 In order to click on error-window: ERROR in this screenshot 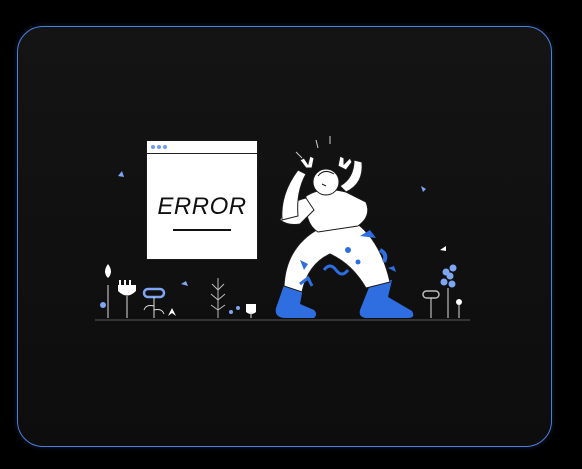, I will do `click(202, 200)`.